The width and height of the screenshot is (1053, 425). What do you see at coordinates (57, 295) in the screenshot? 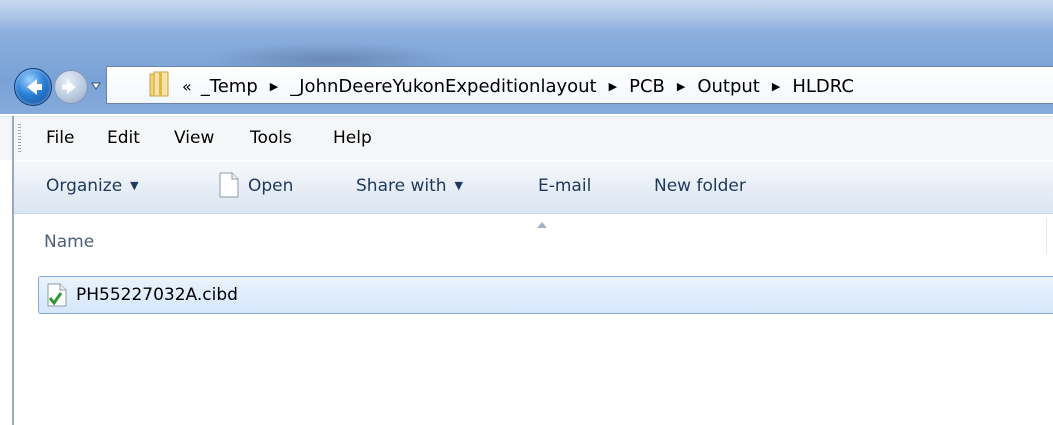
I see `document-check-icon` at bounding box center [57, 295].